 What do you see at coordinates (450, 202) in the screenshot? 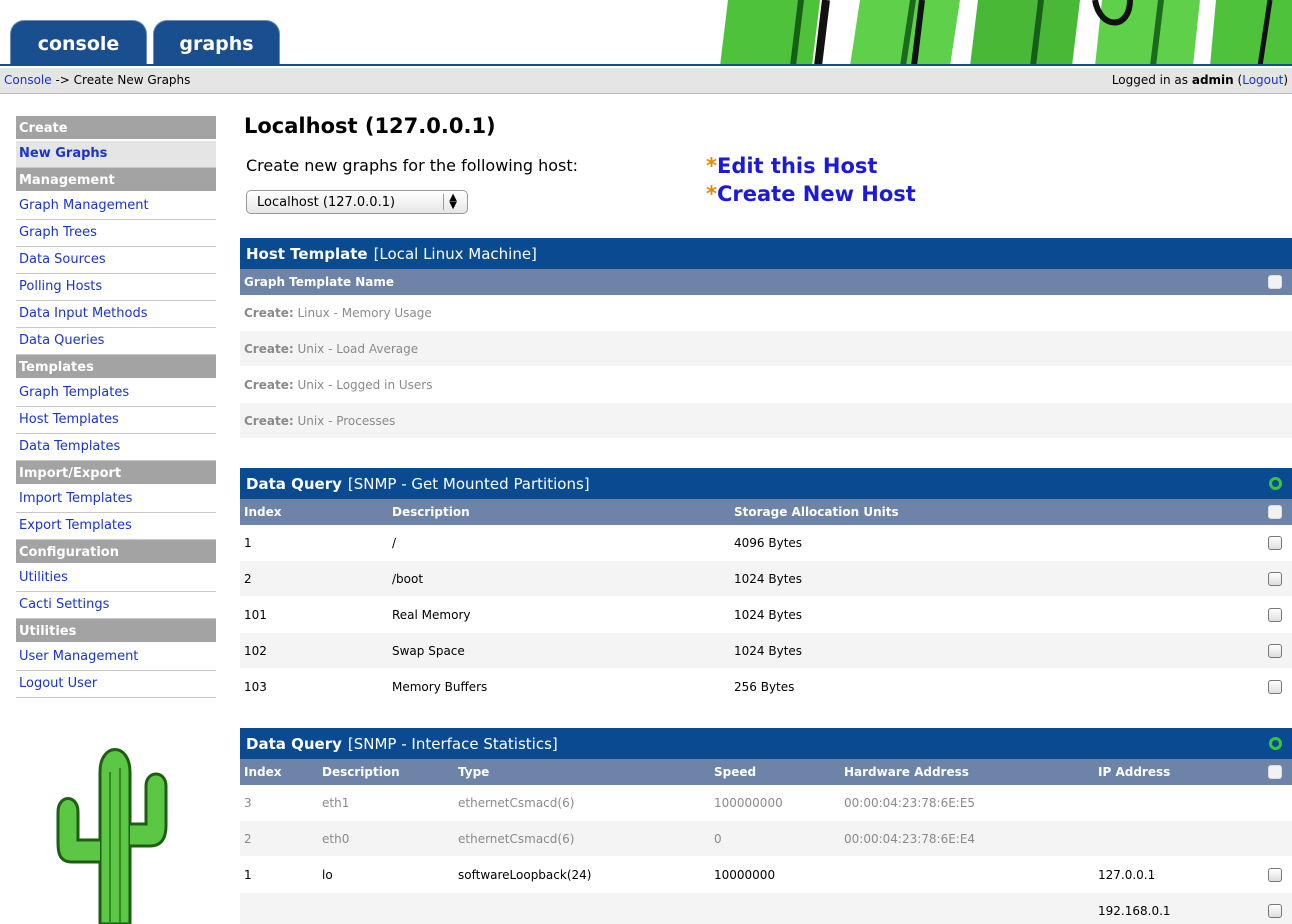
I see `select-arrows-icon: ▲ ▼` at bounding box center [450, 202].